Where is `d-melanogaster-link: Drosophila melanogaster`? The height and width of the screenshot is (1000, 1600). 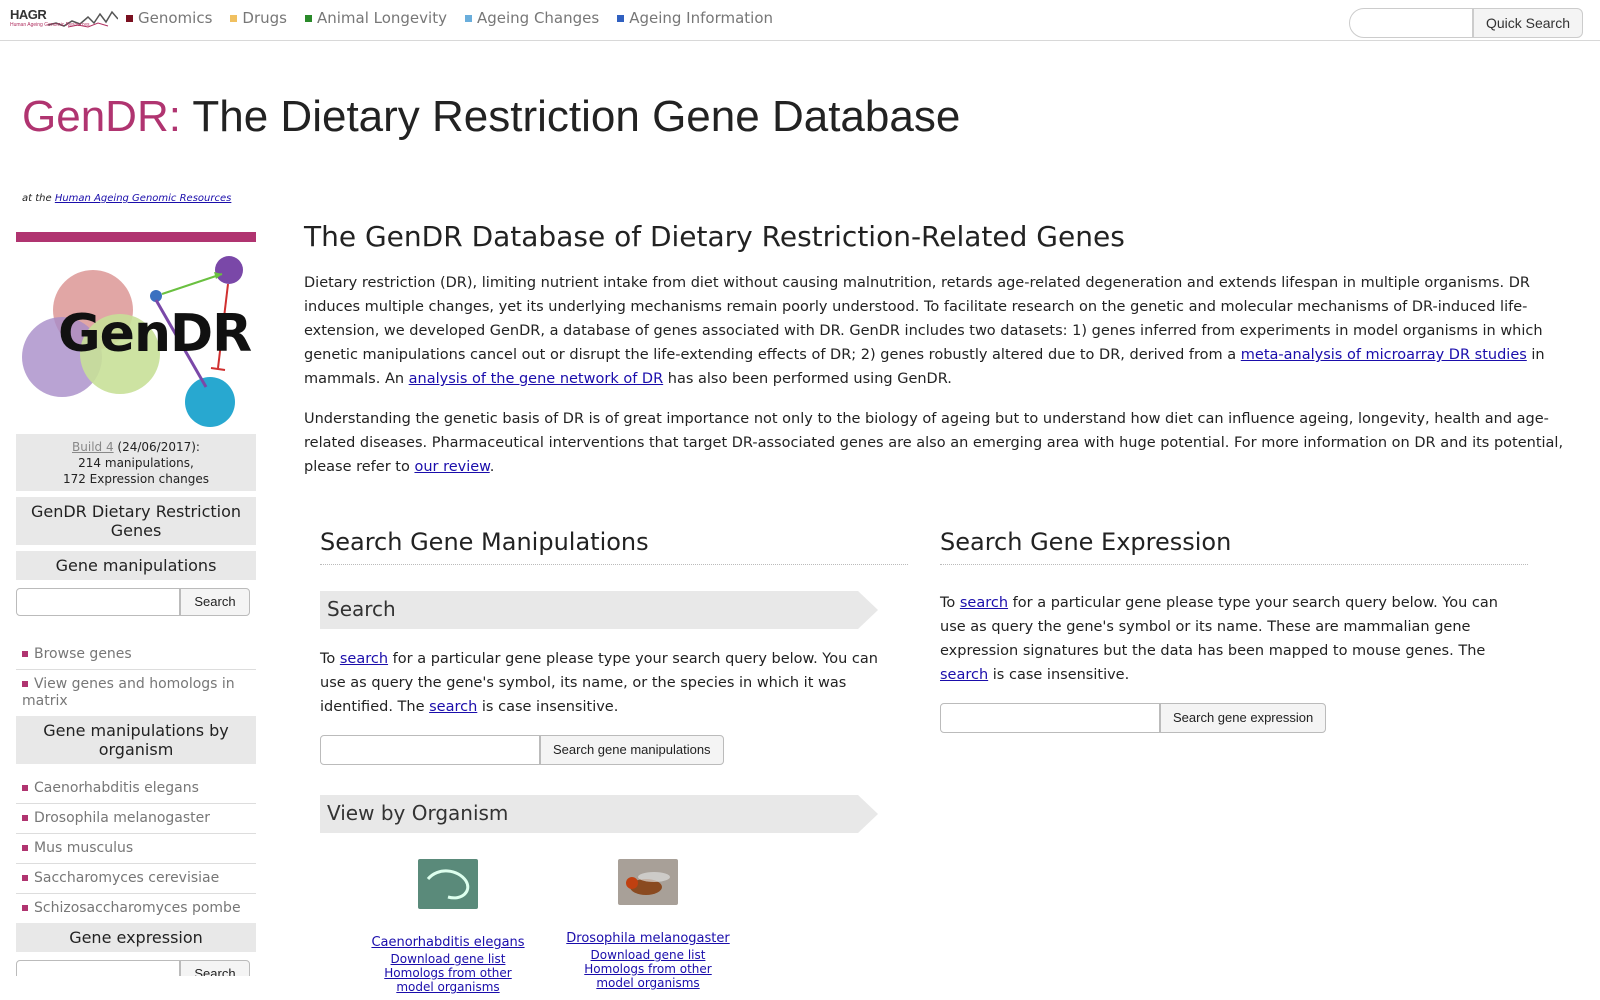 d-melanogaster-link: Drosophila melanogaster is located at coordinates (648, 939).